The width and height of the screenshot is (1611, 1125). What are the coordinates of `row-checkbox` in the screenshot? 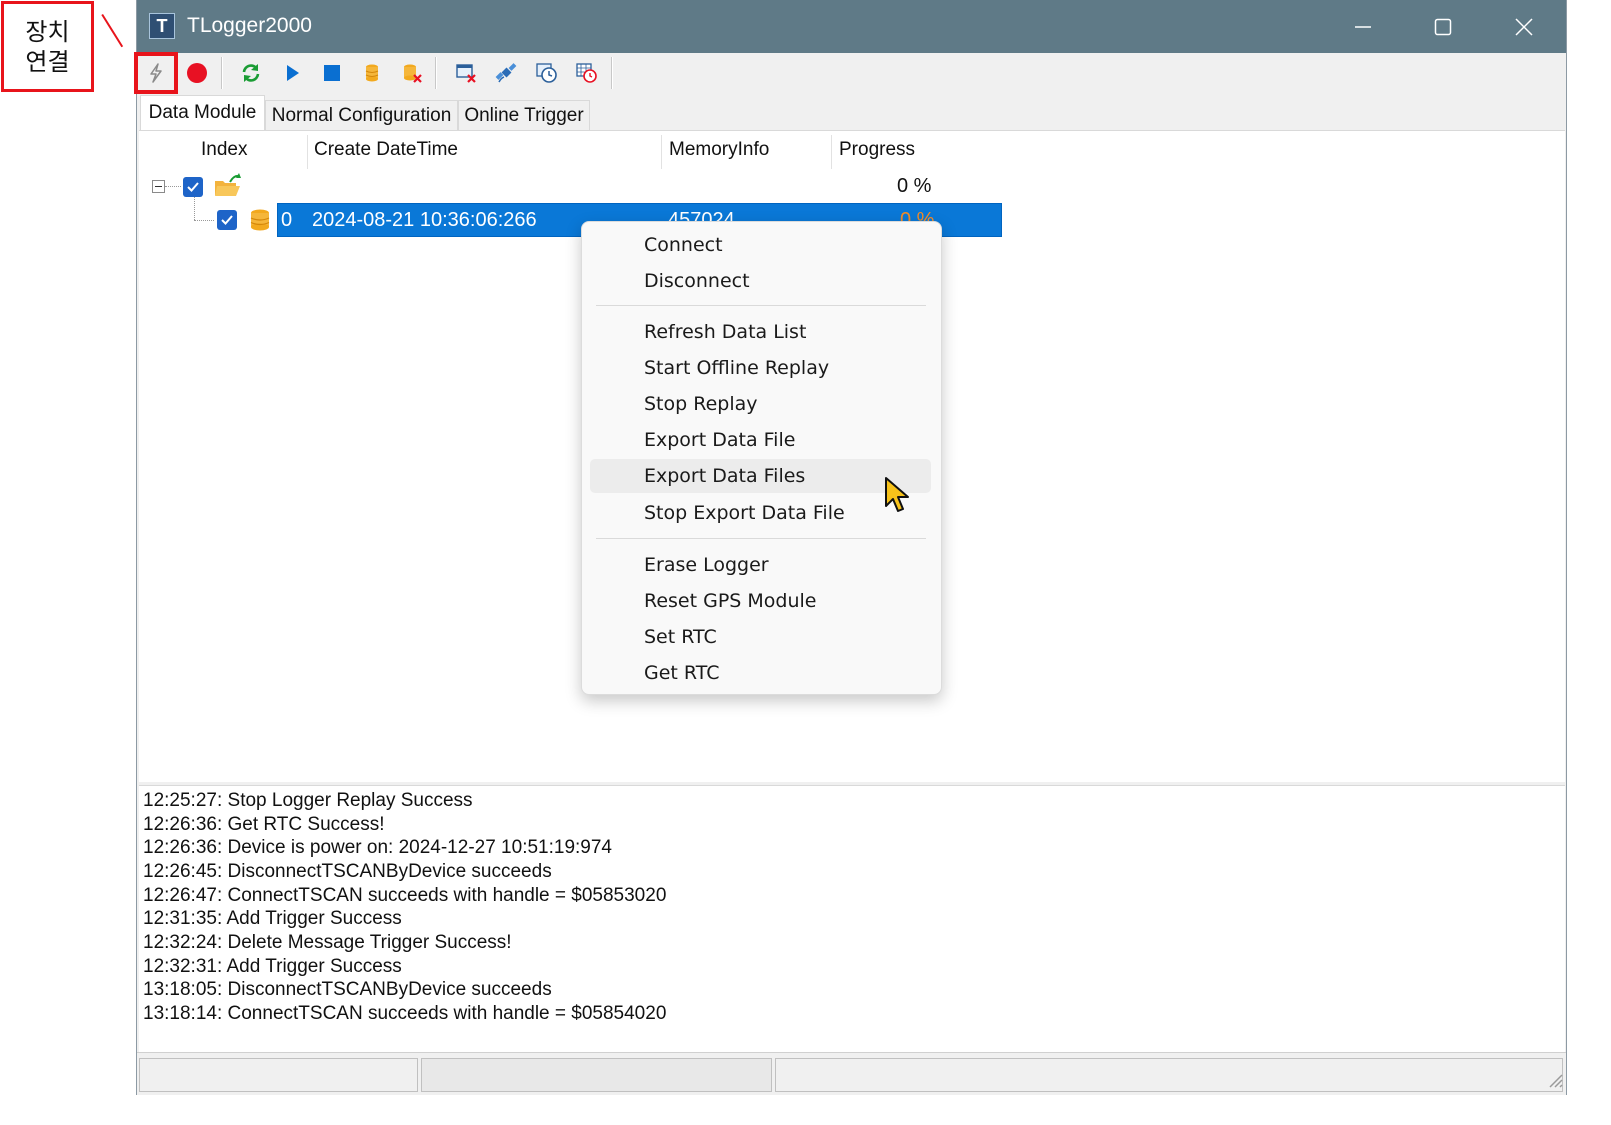 It's located at (227, 220).